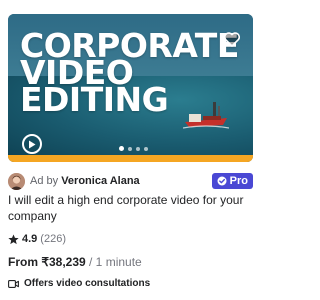  What do you see at coordinates (130, 158) in the screenshot?
I see `thumbnail-accent-stripe` at bounding box center [130, 158].